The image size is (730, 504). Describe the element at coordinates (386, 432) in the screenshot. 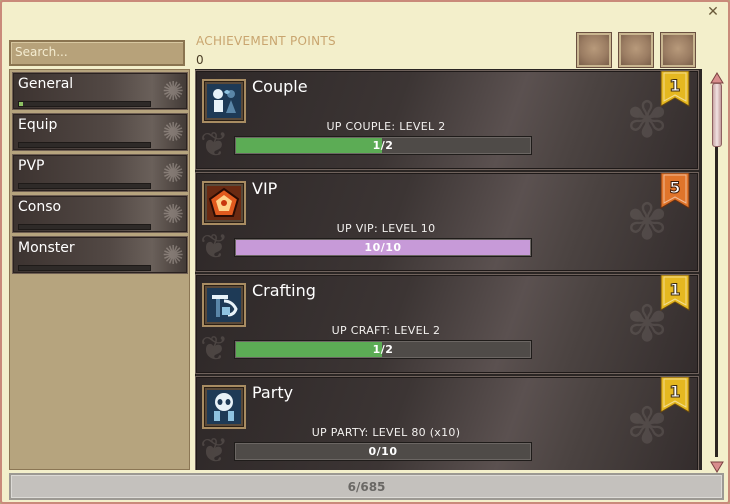

I see `achievement-description: UP PARTY: LEVEL 80 (x10)` at that location.